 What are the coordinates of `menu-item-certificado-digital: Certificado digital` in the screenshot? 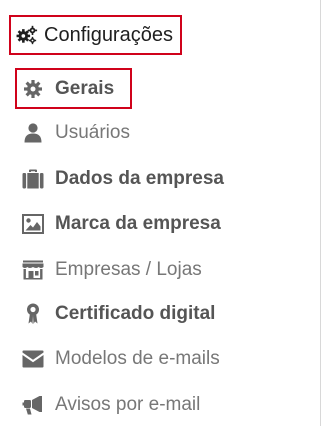 It's located at (118, 314).